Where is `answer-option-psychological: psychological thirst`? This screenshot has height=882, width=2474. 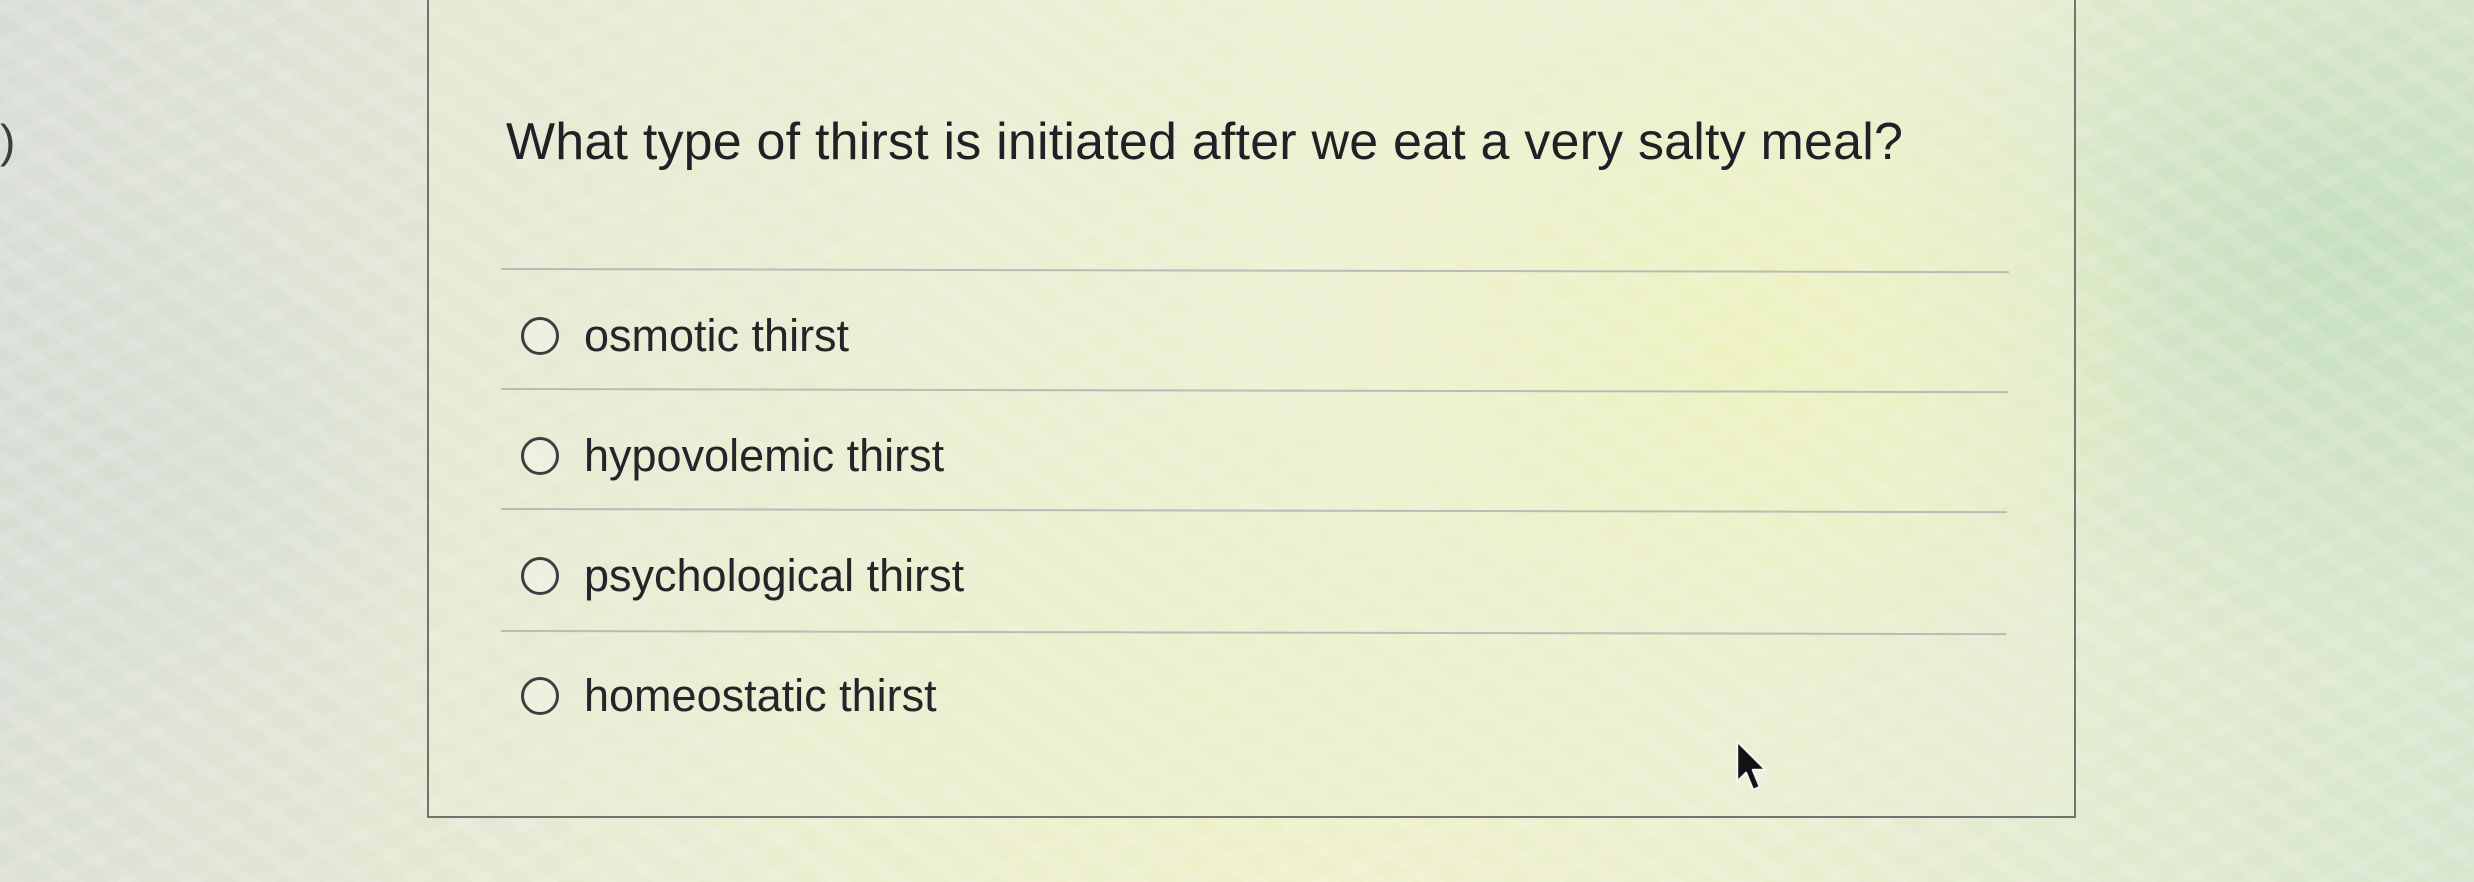
answer-option-psychological: psychological thirst is located at coordinates (742, 576).